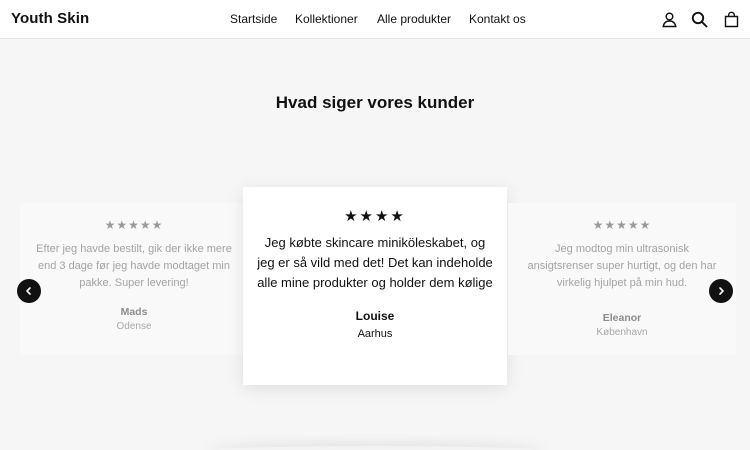  Describe the element at coordinates (622, 332) in the screenshot. I see `testimonial-city: København` at that location.